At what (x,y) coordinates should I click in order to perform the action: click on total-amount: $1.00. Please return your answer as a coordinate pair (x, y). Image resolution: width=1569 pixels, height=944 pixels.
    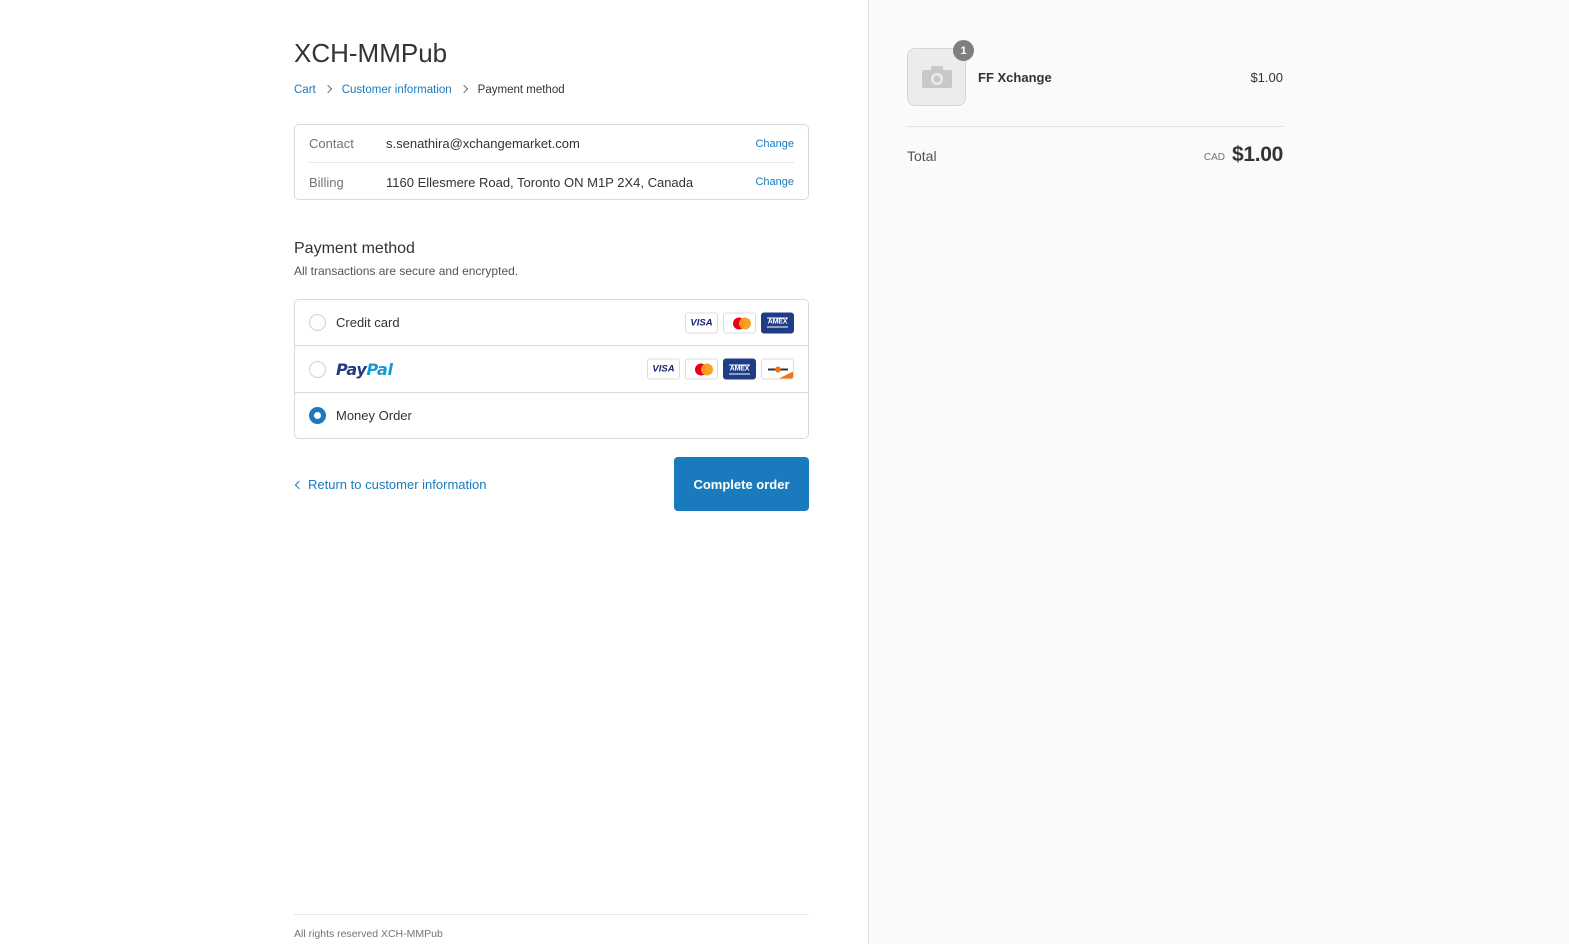
    Looking at the image, I should click on (1257, 154).